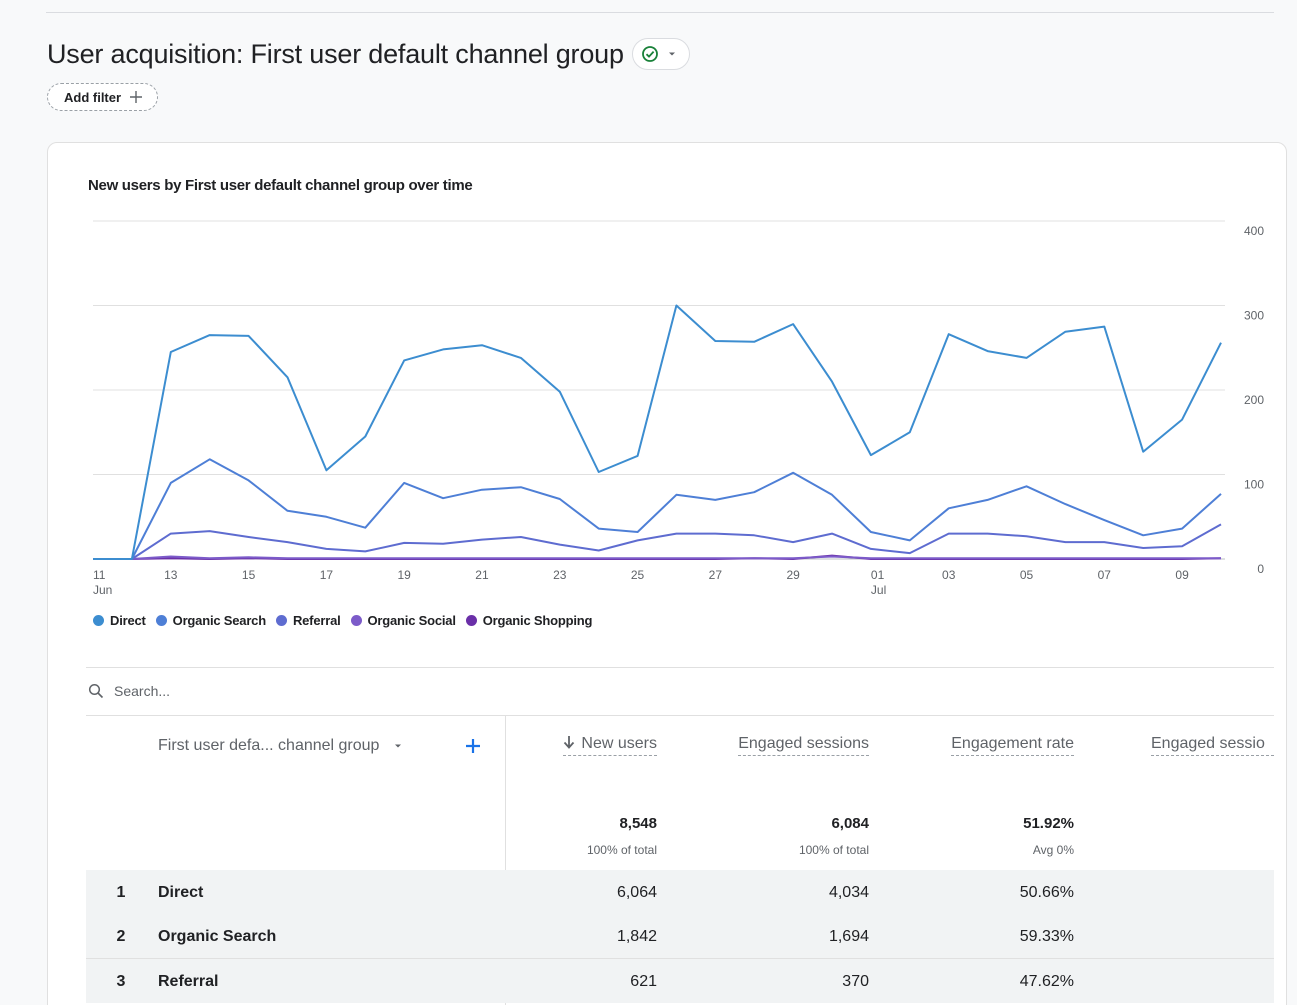 The height and width of the screenshot is (1005, 1297). I want to click on row-channel-name: Direct, so click(180, 893).